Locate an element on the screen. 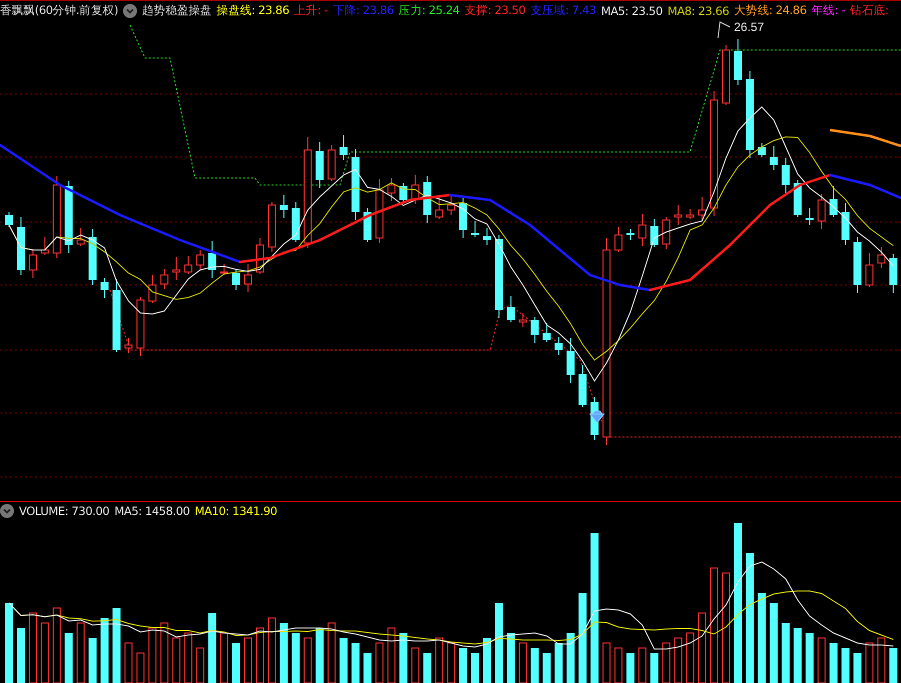 This screenshot has height=683, width=901. indicator-readout: 下降: 23.86 is located at coordinates (363, 10).